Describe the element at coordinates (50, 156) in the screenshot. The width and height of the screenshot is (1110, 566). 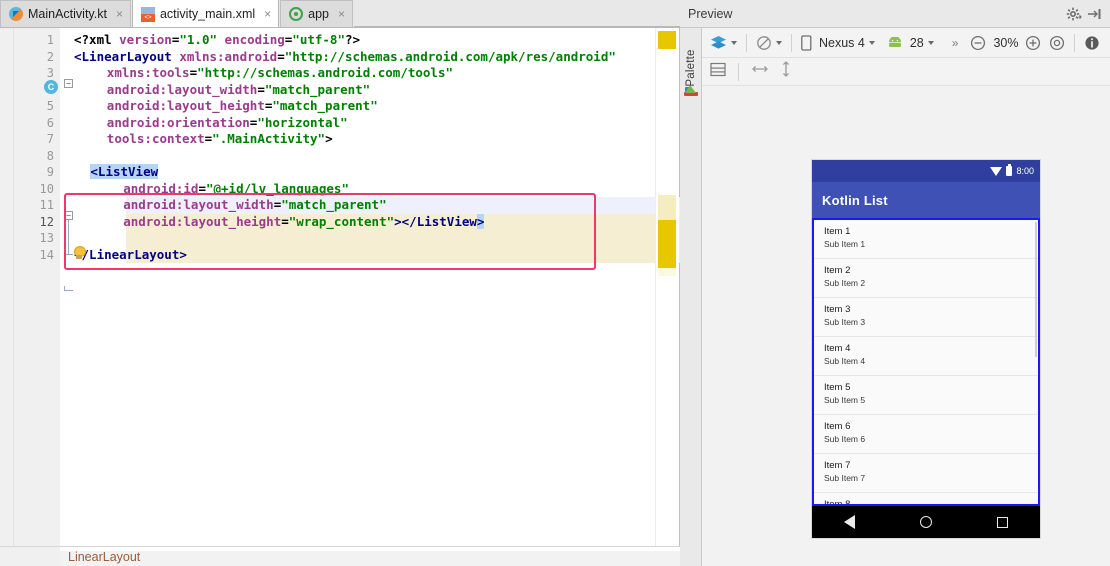
I see `line-number: 8` at that location.